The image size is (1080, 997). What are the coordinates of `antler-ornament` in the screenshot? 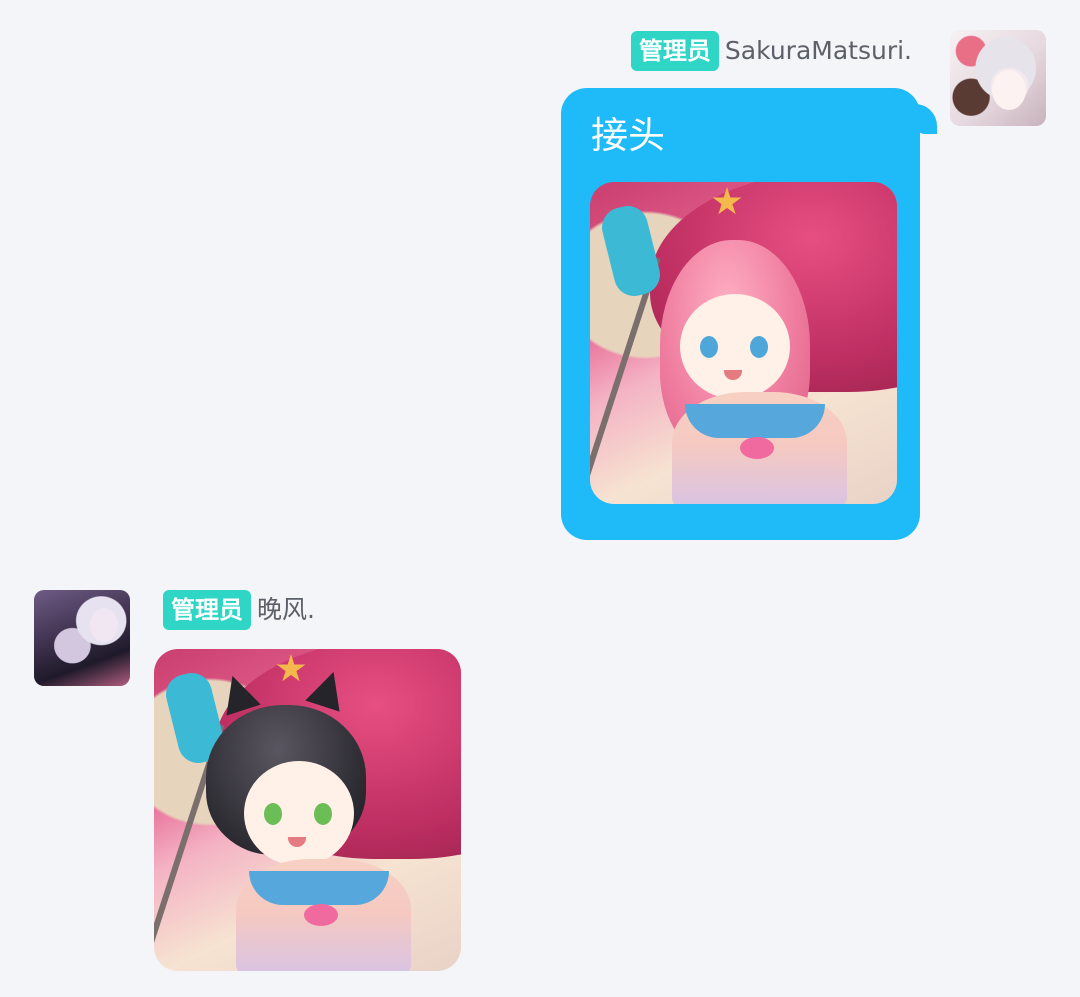 It's located at (631, 251).